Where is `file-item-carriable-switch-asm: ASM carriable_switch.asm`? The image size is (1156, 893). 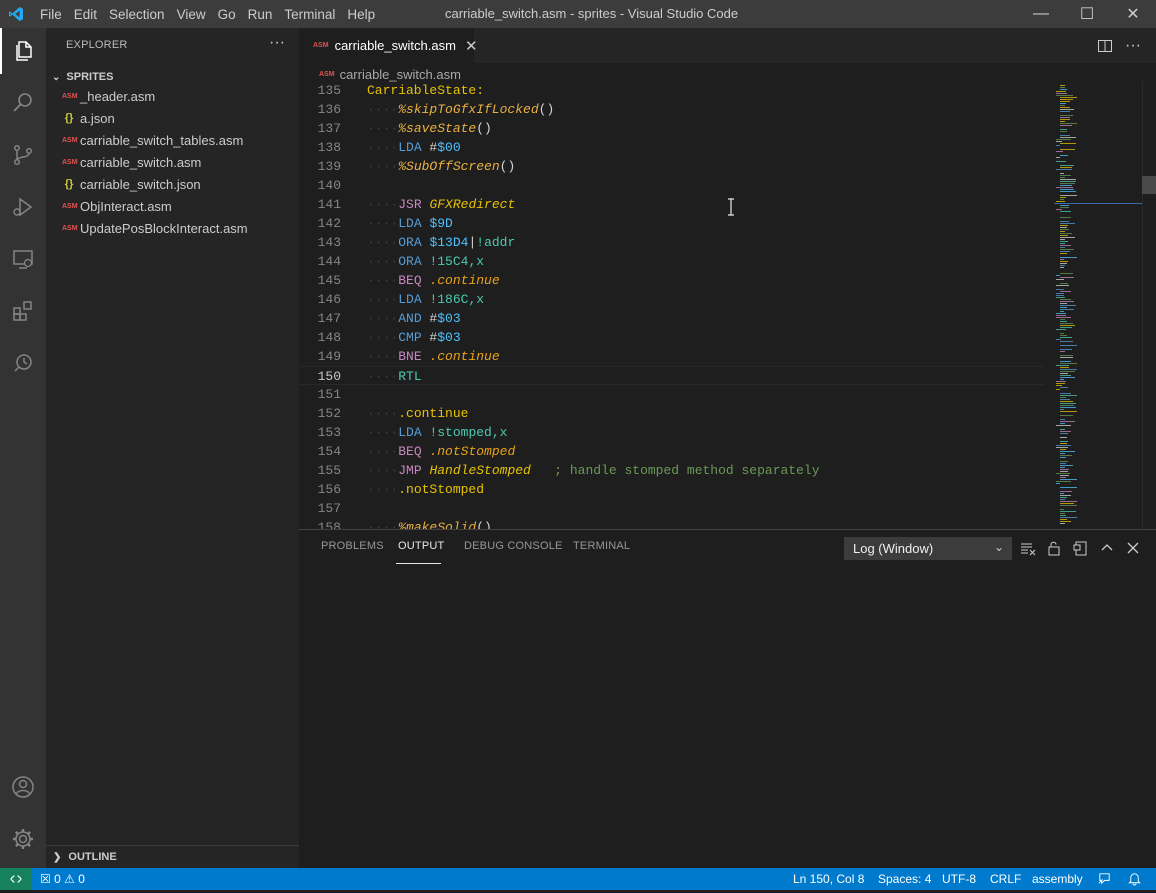
file-item-carriable-switch-asm: ASM carriable_switch.asm is located at coordinates (172, 162).